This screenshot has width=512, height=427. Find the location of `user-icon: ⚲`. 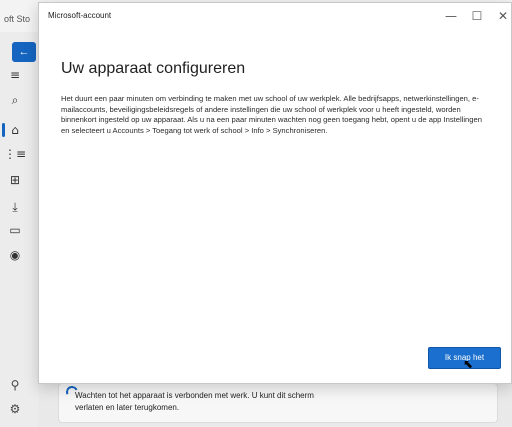

user-icon: ⚲ is located at coordinates (15, 385).